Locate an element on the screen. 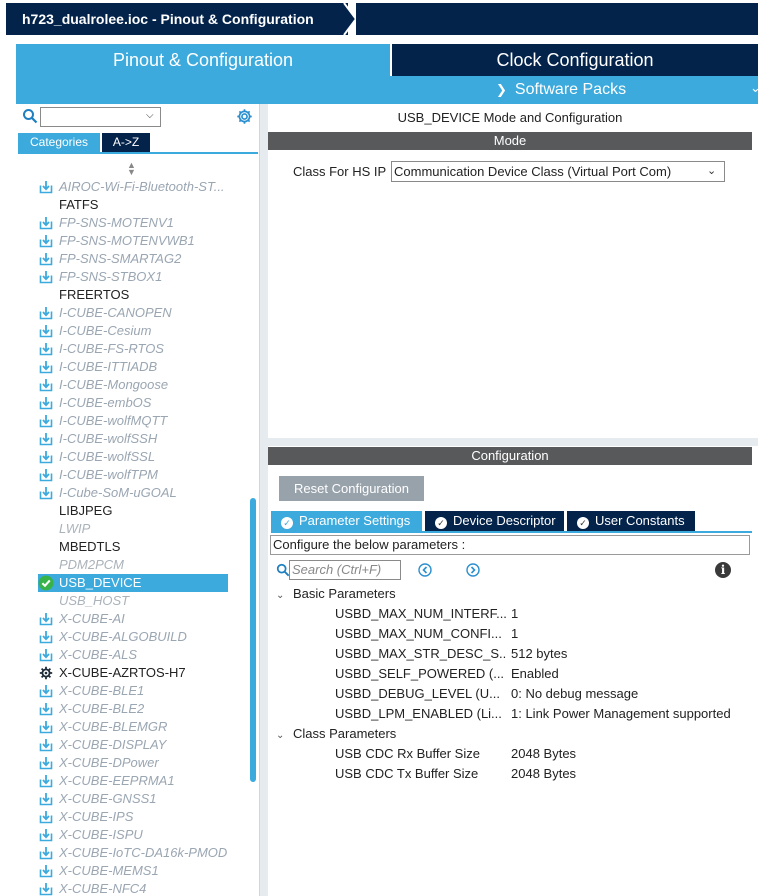 Image resolution: width=758 pixels, height=896 pixels. list-item: X-CUBE-ALS is located at coordinates (132, 655).